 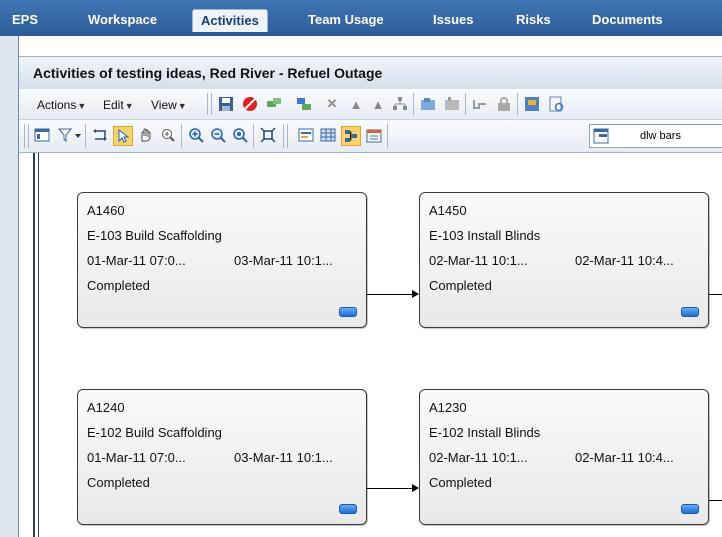 I want to click on tab-eps: EPS, so click(x=25, y=20).